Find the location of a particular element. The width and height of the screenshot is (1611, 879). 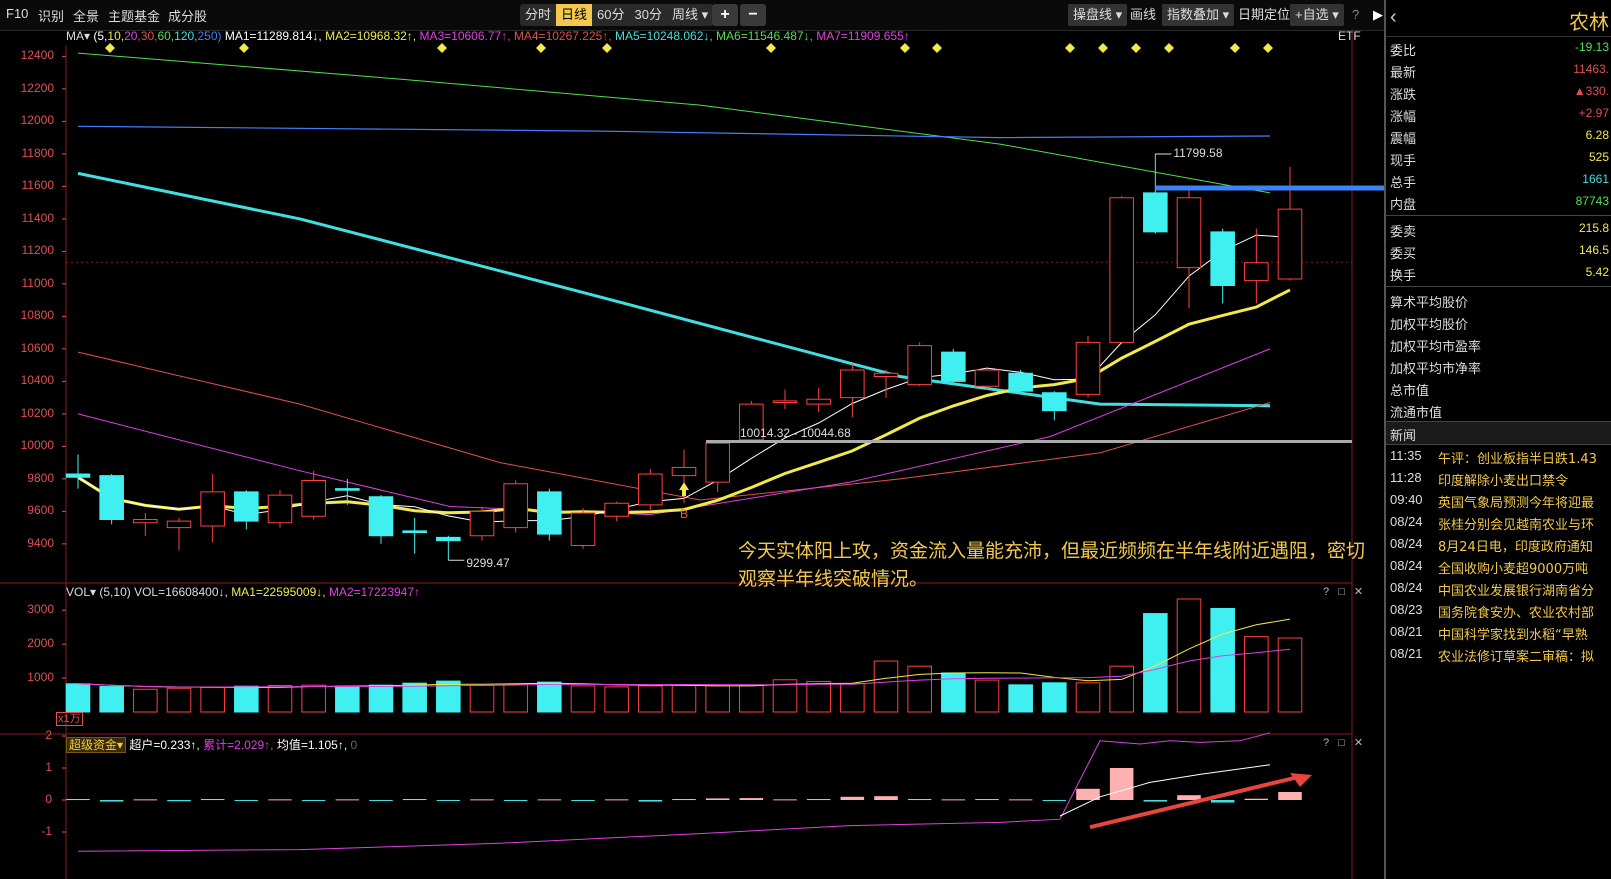

news-item: 08/24 中国农业发展银行湖南省分 is located at coordinates (1498, 588).